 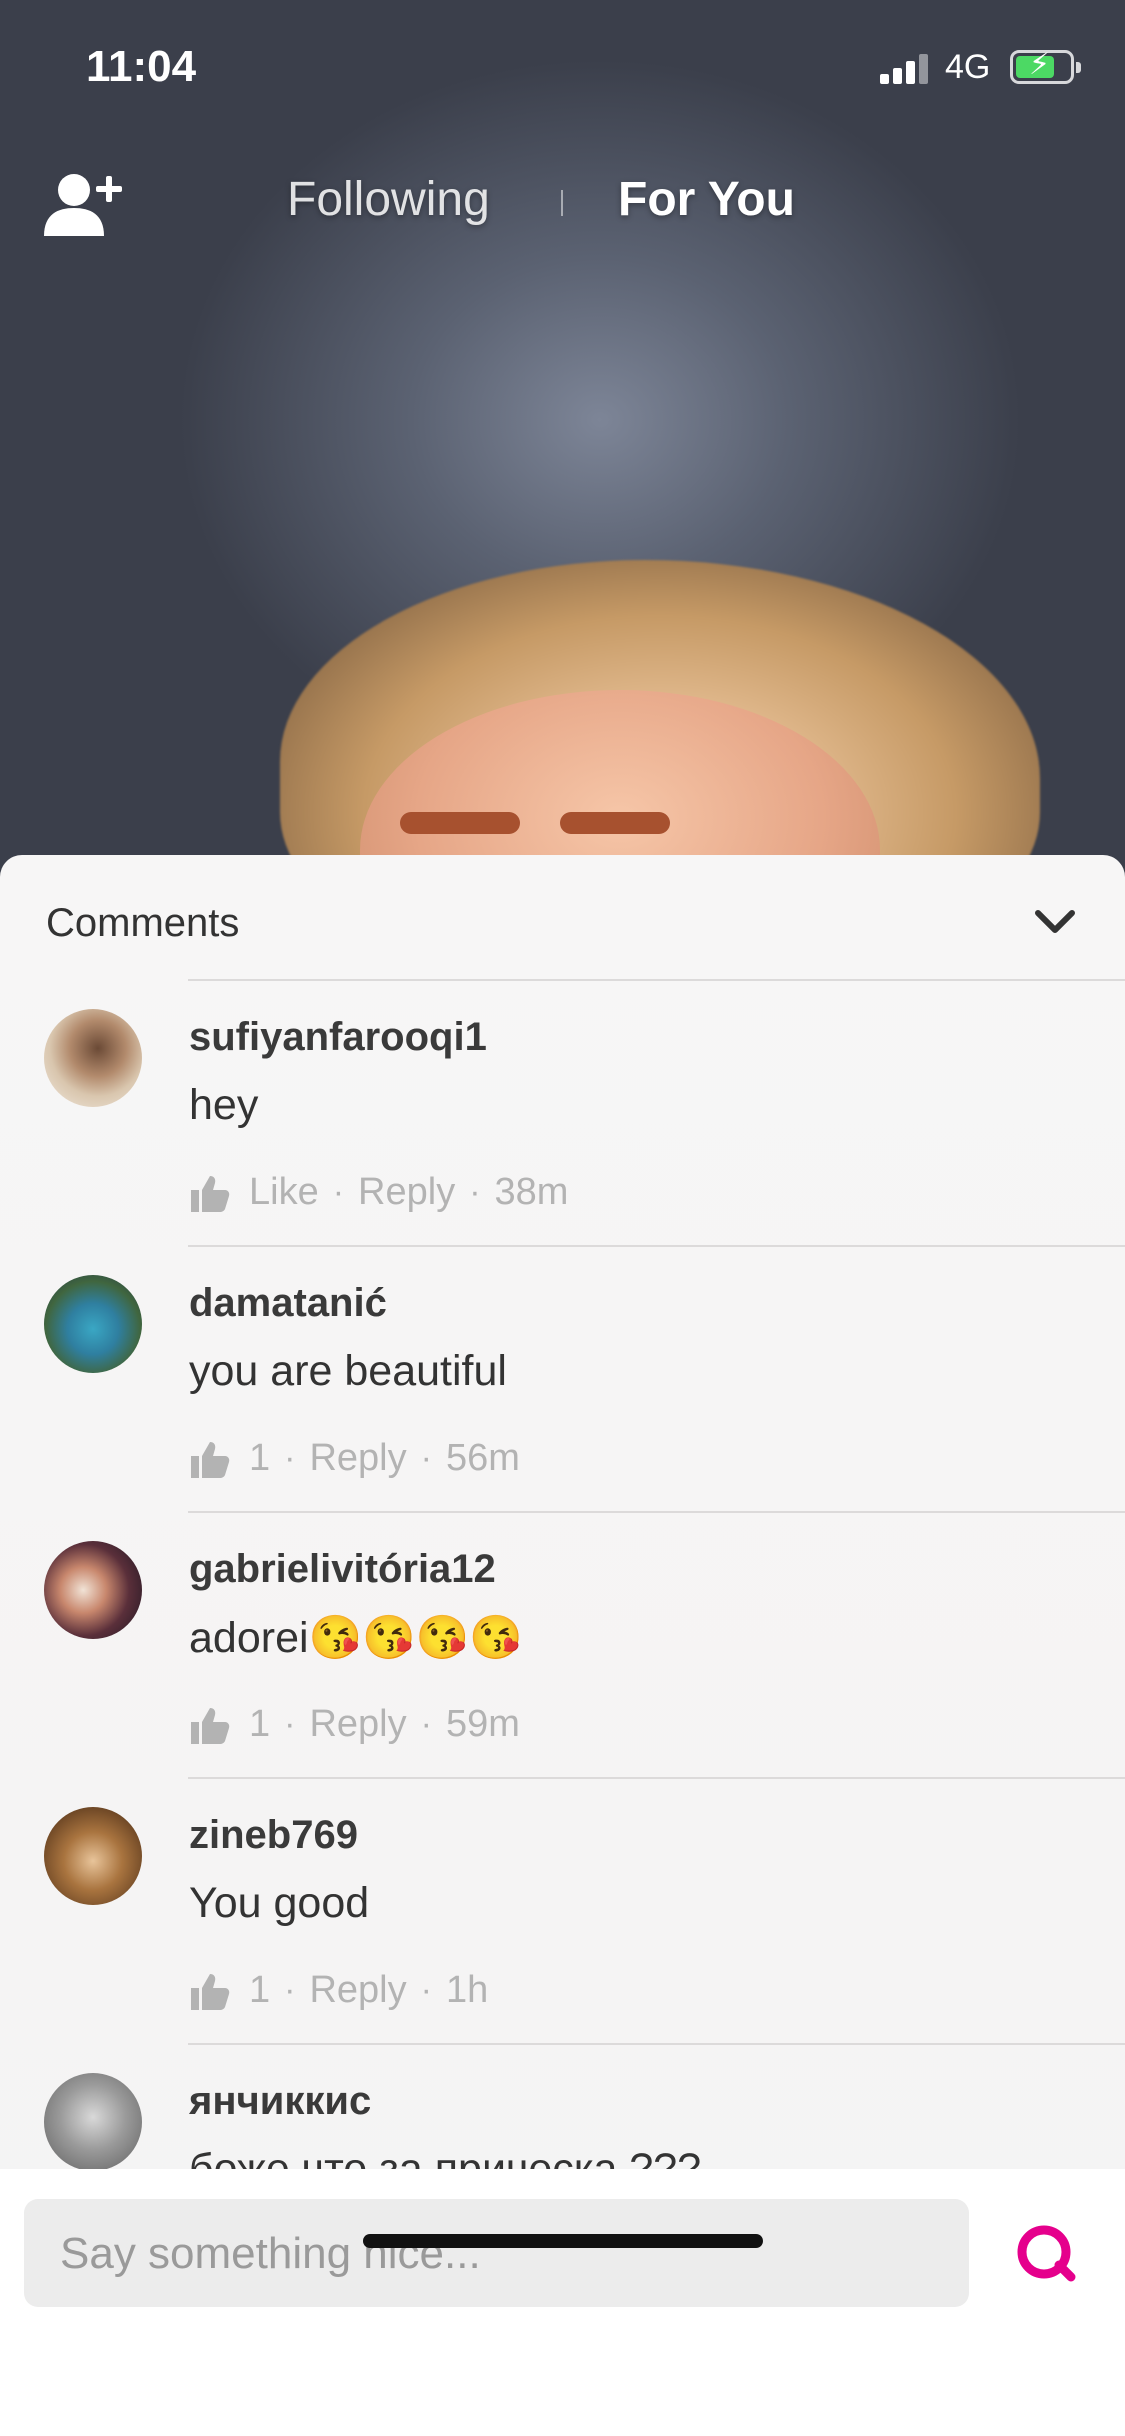 I want to click on comment-username: sufiyanfarooqi1, so click(x=338, y=1037).